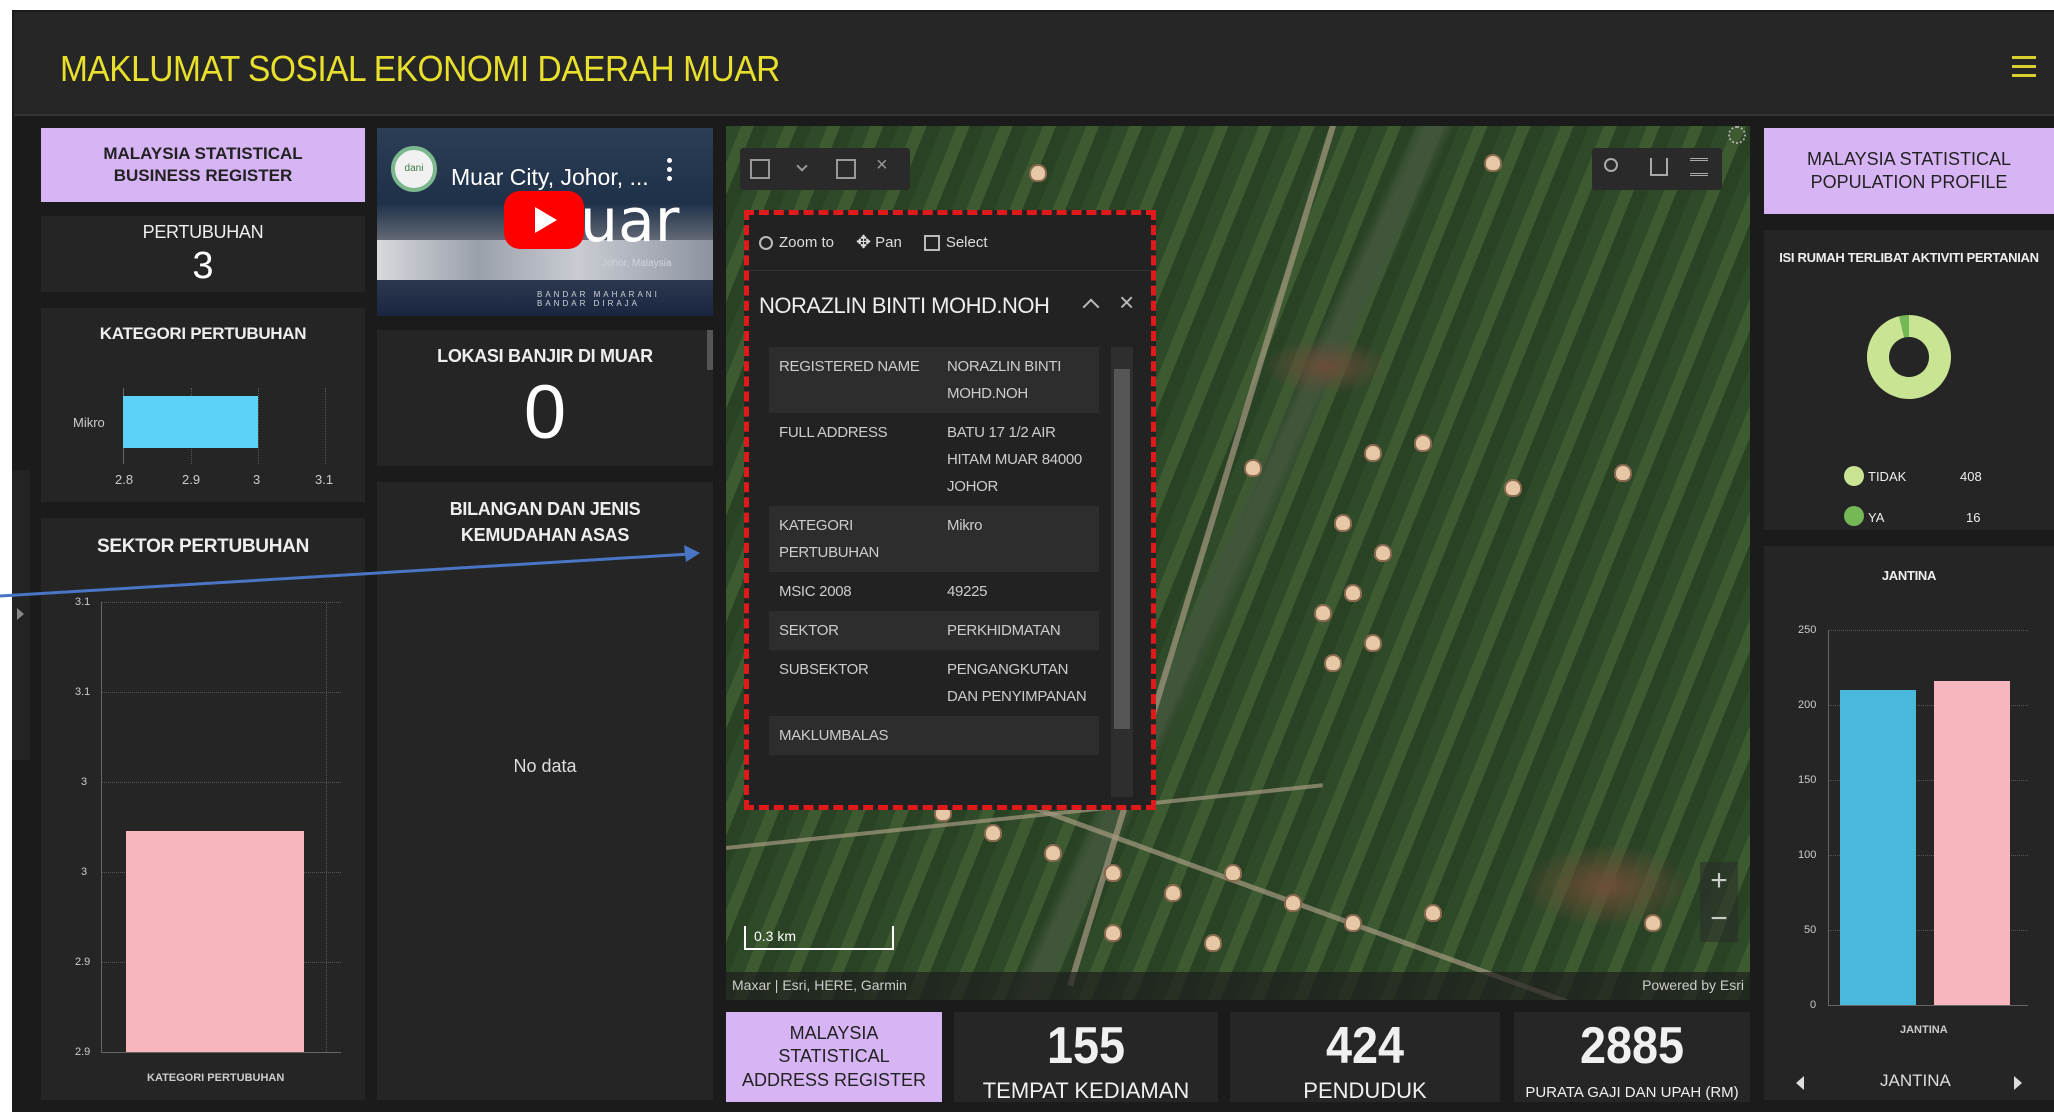 The height and width of the screenshot is (1112, 2054). What do you see at coordinates (1086, 1046) in the screenshot?
I see `kpi-value: 155` at bounding box center [1086, 1046].